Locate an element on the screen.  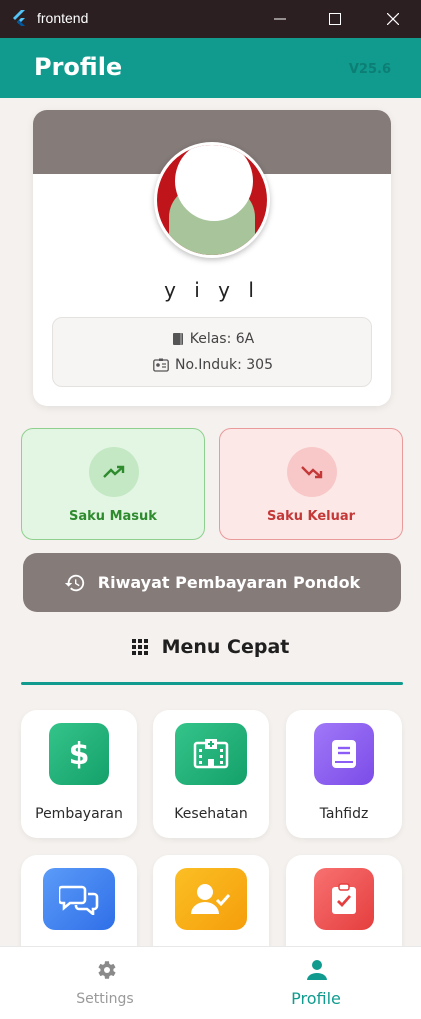
menu-cepat-title: Menu Cepat is located at coordinates (225, 647).